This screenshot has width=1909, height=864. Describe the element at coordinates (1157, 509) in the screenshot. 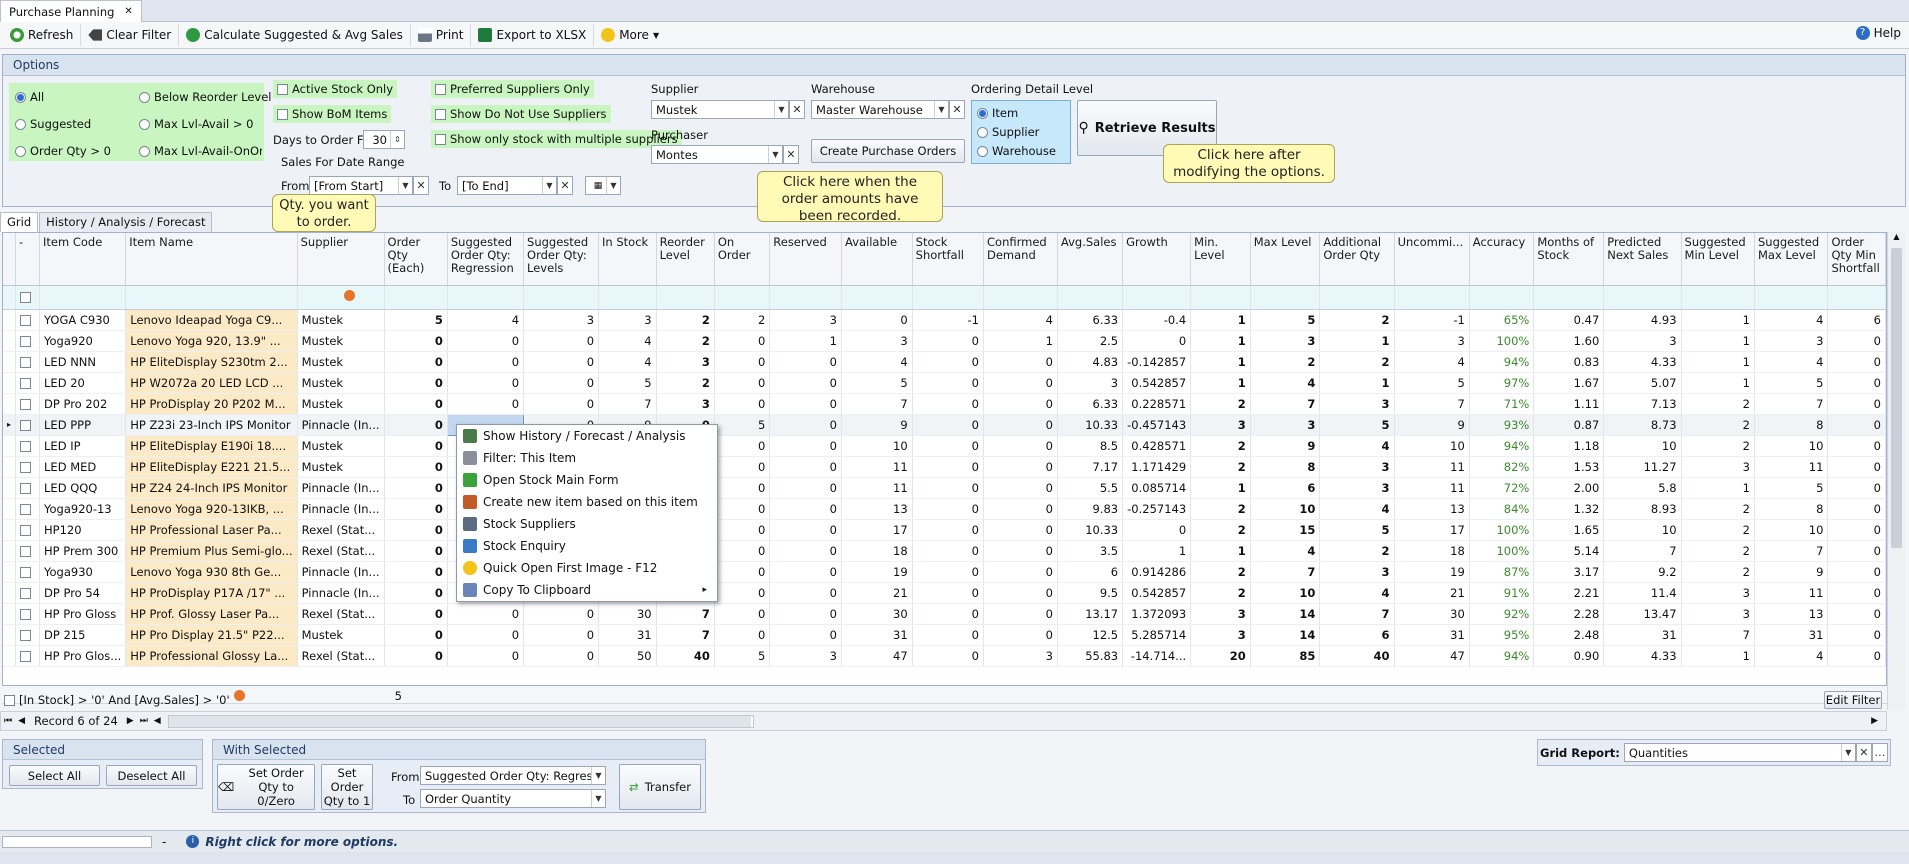

I see `grid-cell: -0.257143` at that location.